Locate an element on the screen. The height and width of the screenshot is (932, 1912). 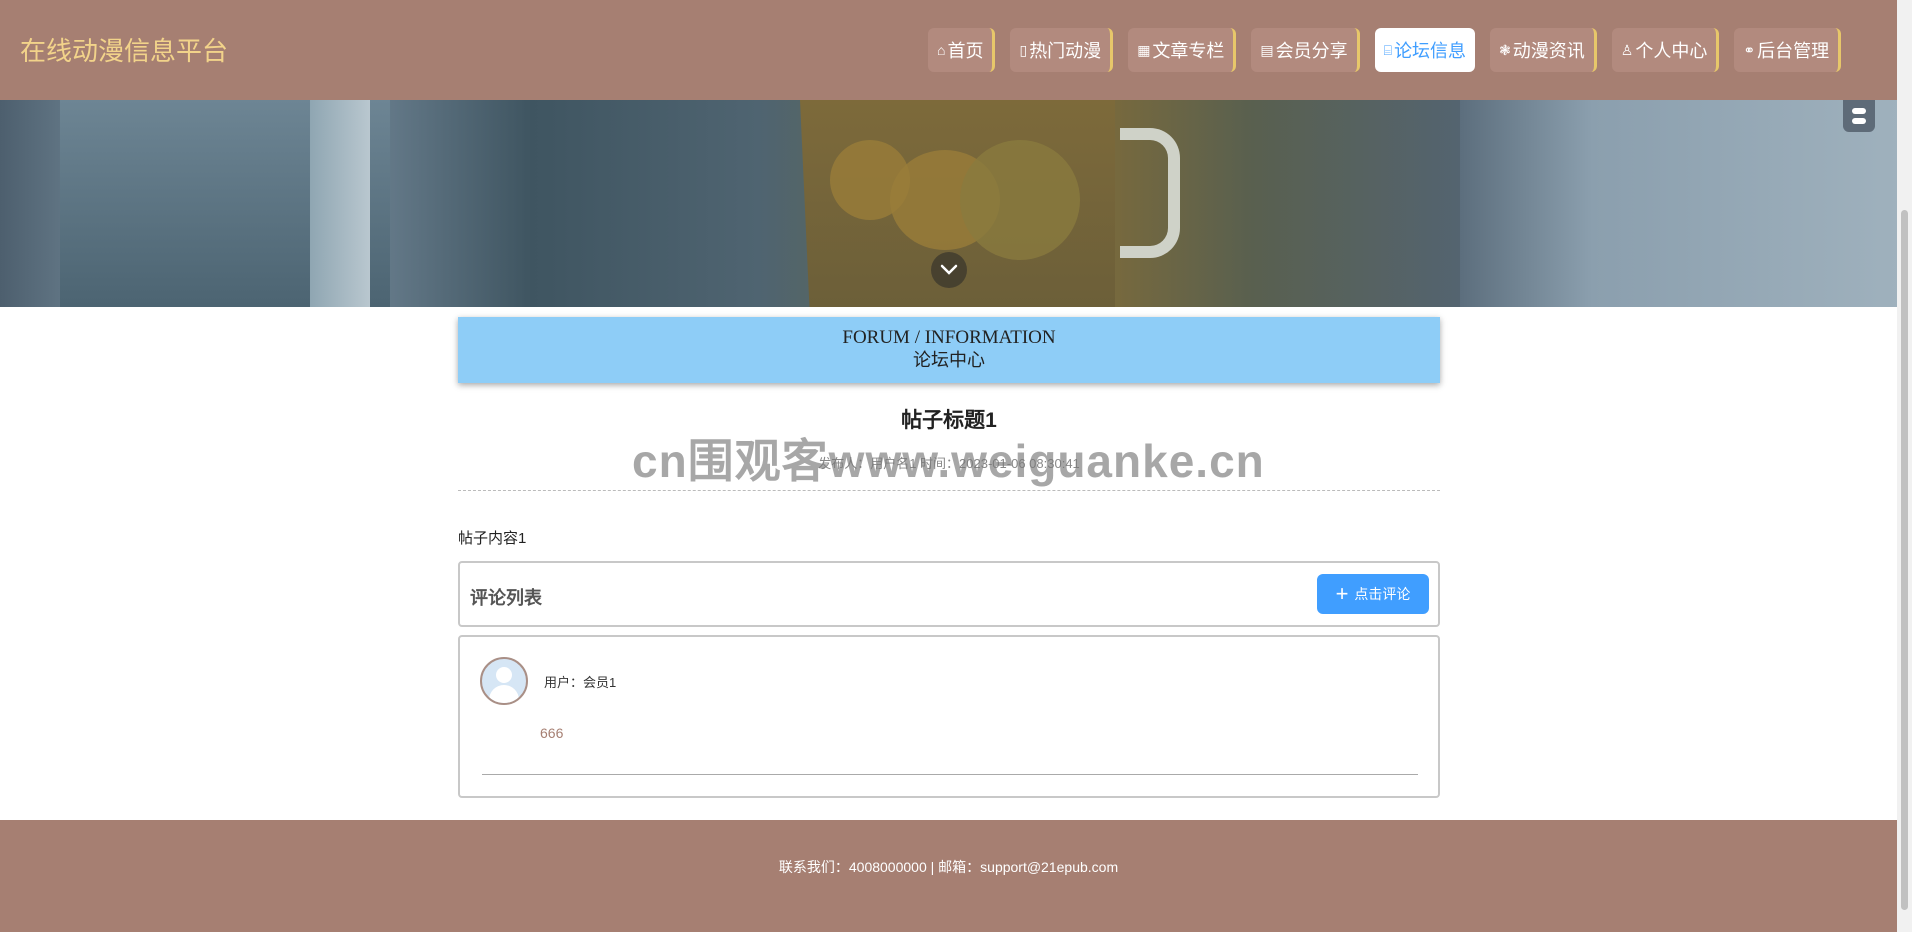
scroll-down-button is located at coordinates (949, 270).